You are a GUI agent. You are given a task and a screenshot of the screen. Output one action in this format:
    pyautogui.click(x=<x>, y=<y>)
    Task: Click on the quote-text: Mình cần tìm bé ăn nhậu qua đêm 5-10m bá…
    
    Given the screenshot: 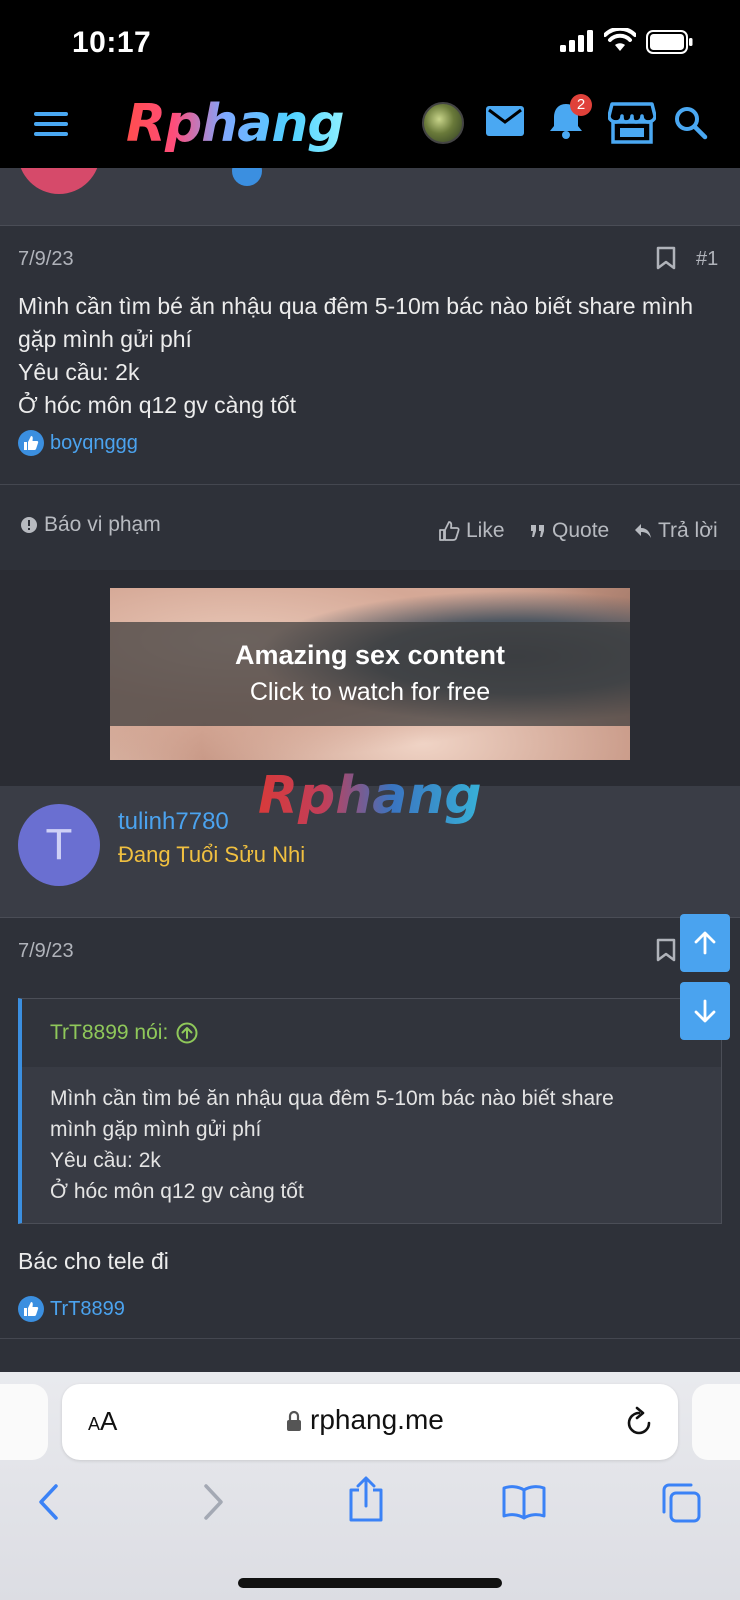 What is the action you would take?
    pyautogui.click(x=380, y=1145)
    